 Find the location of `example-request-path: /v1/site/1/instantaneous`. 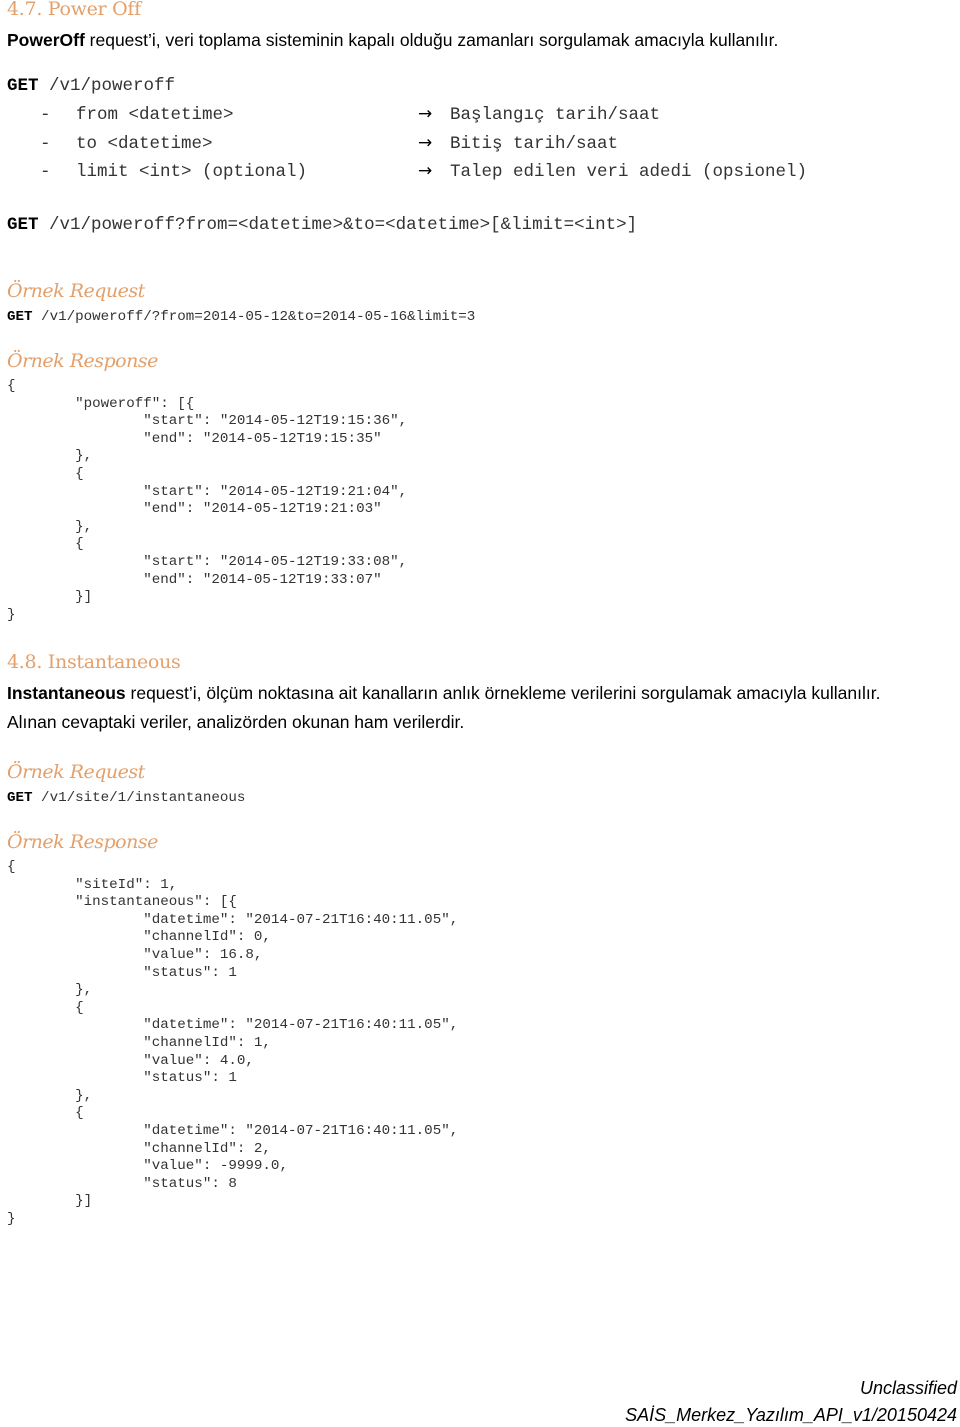

example-request-path: /v1/site/1/instantaneous is located at coordinates (139, 798).